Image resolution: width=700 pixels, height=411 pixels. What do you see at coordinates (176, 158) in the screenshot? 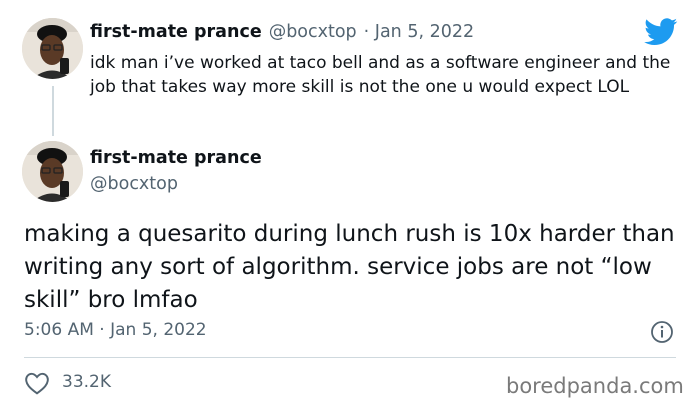
I see `main-display-name: first-mate prance` at bounding box center [176, 158].